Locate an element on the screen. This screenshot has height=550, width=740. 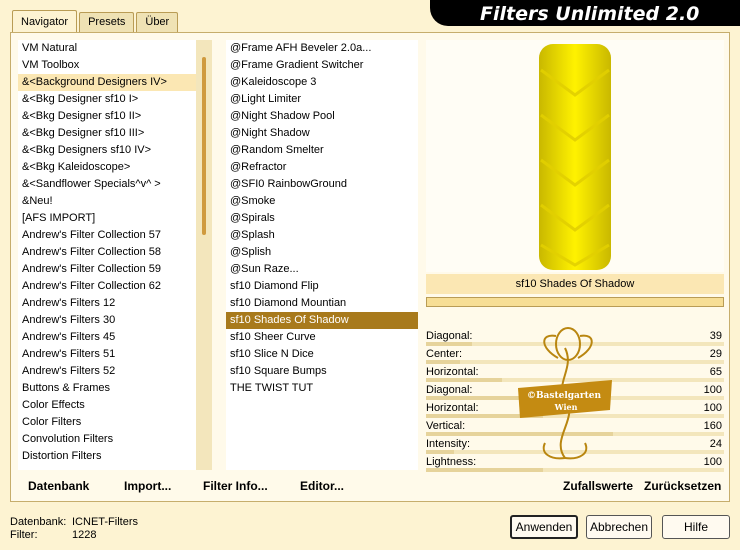
filter-item: @Spirals is located at coordinates (322, 218).